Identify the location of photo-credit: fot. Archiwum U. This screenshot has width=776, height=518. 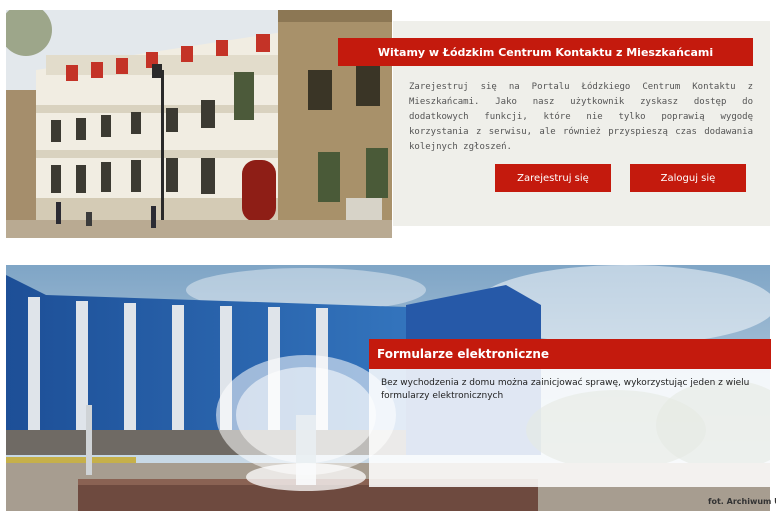
(742, 501).